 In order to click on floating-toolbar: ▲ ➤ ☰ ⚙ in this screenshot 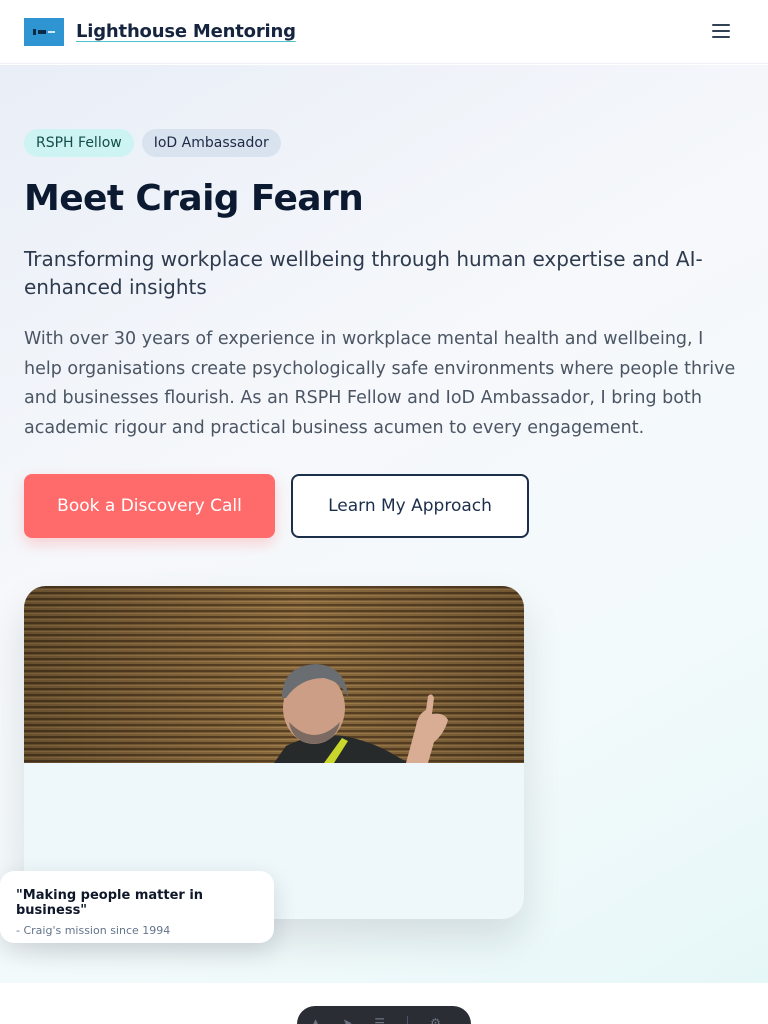, I will do `click(384, 1015)`.